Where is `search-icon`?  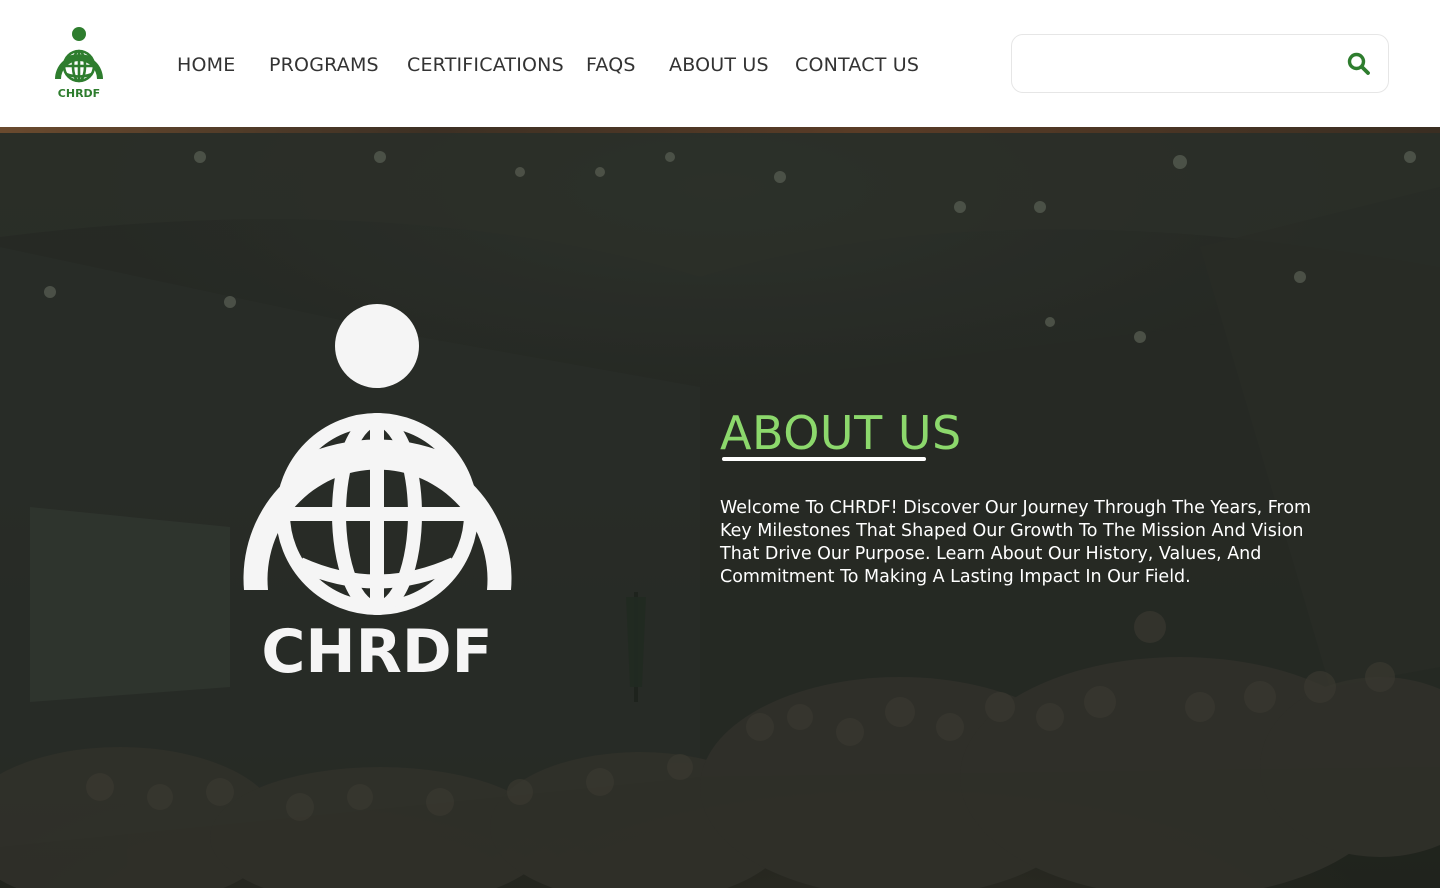 search-icon is located at coordinates (1358, 63).